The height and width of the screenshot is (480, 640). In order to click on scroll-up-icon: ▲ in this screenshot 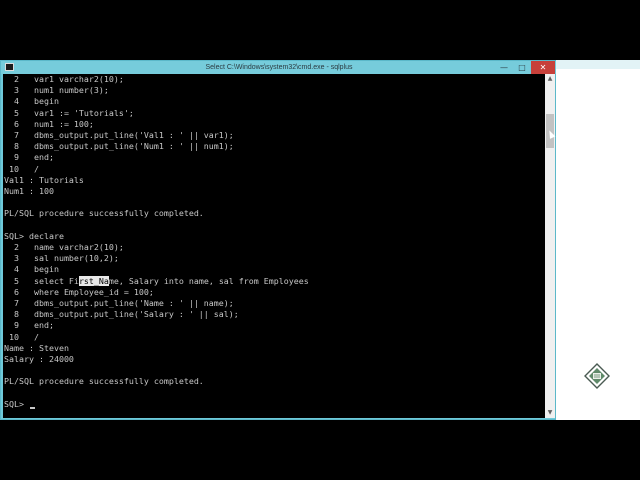, I will do `click(550, 79)`.